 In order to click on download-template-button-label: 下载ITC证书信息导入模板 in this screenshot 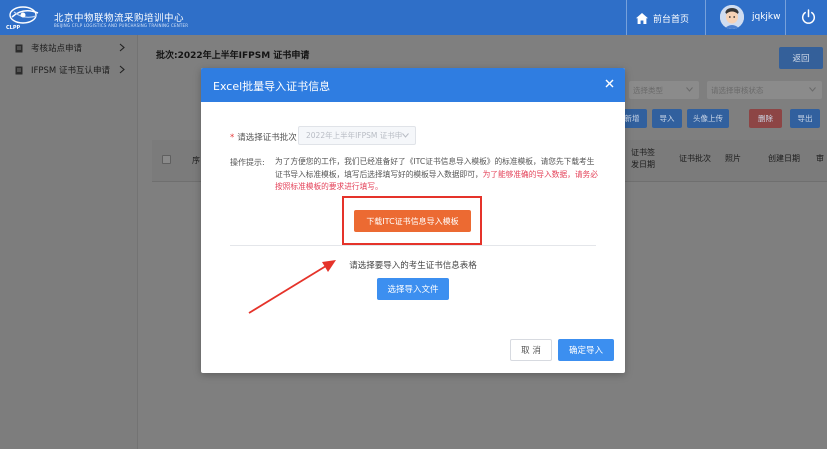, I will do `click(412, 221)`.